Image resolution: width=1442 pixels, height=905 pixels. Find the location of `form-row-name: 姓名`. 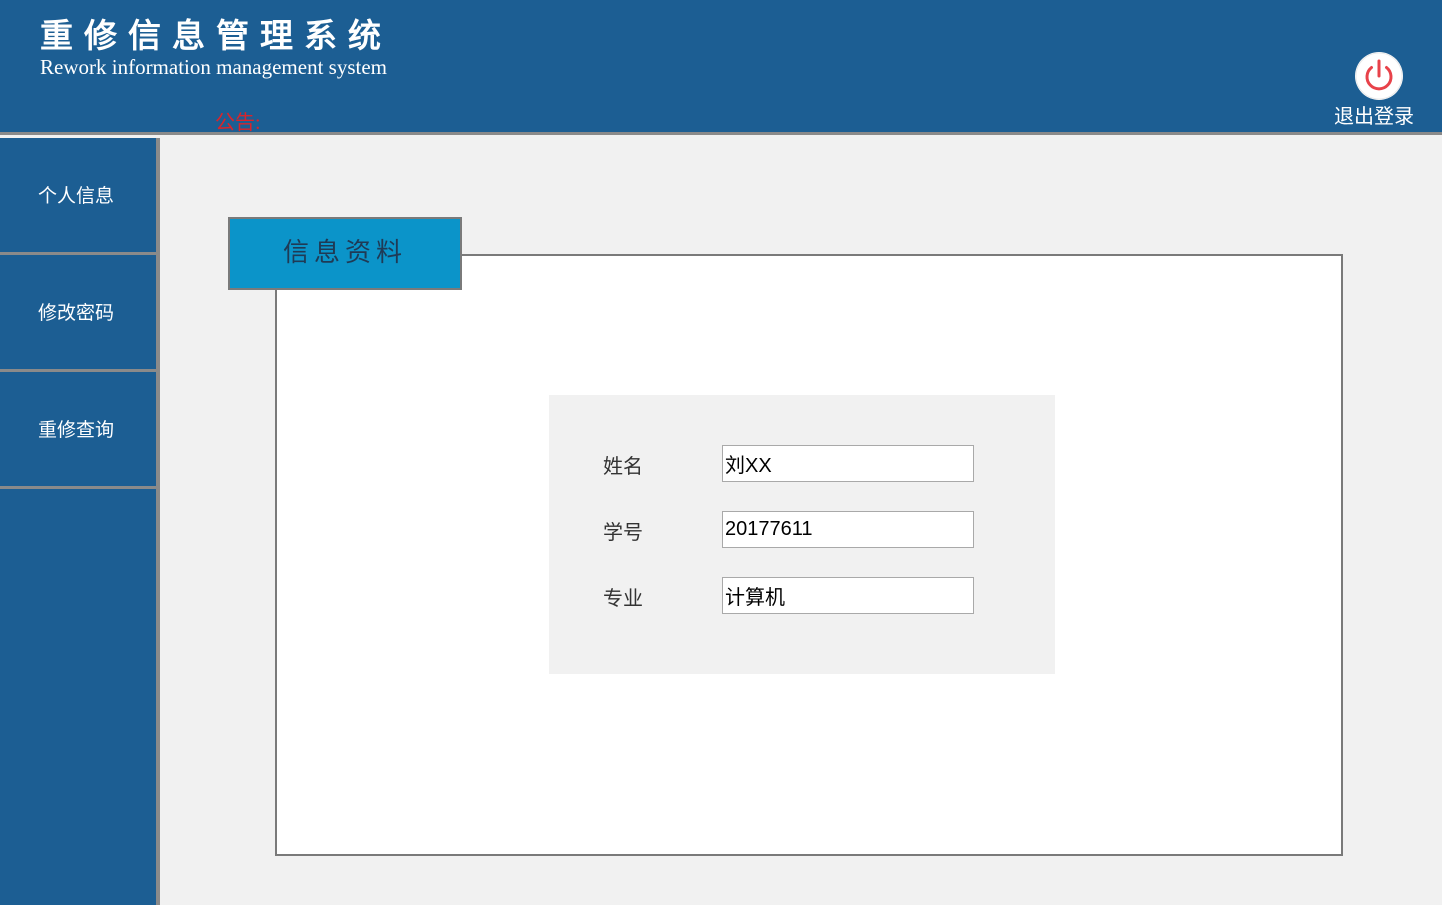

form-row-name: 姓名 is located at coordinates (802, 464).